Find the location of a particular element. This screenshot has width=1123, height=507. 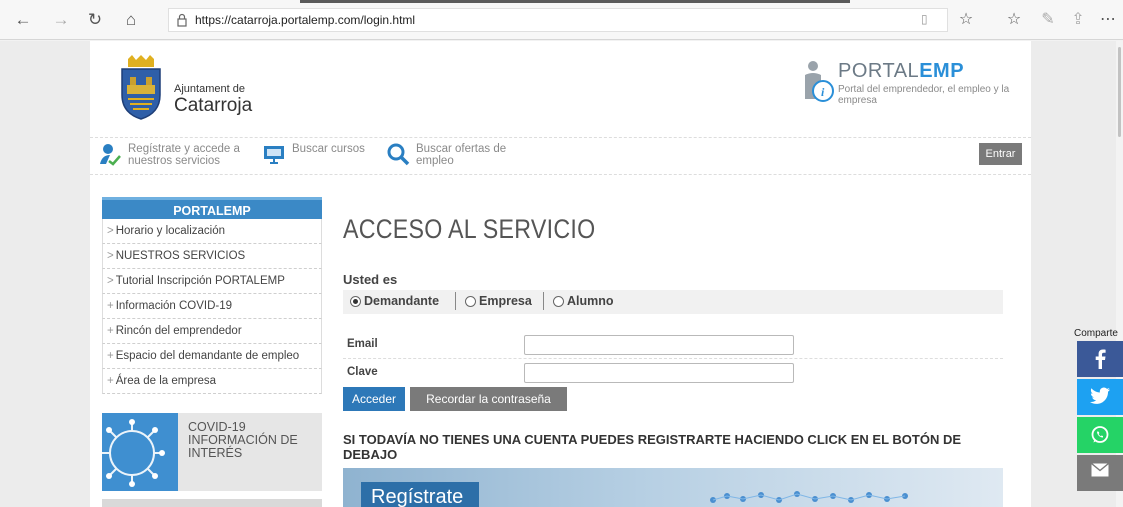

sidebar-item-tutorial: > Tutorial Inscripción PORTALEMP is located at coordinates (212, 281).